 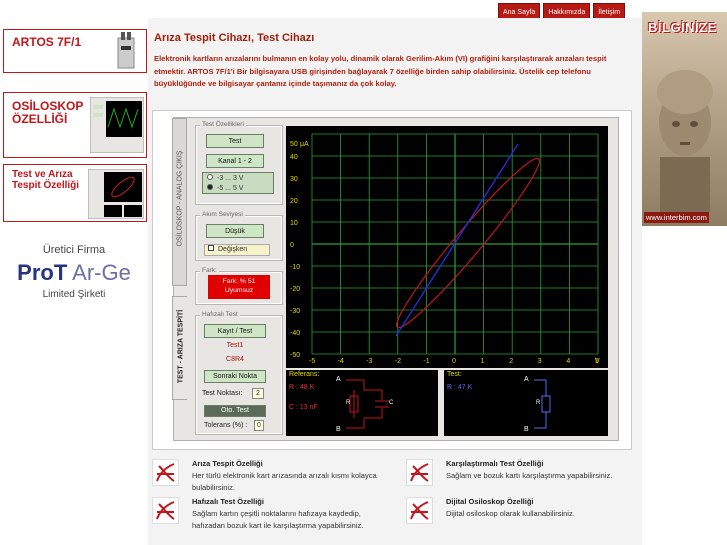 I want to click on reference-r-value: R : 48 K, so click(x=302, y=387).